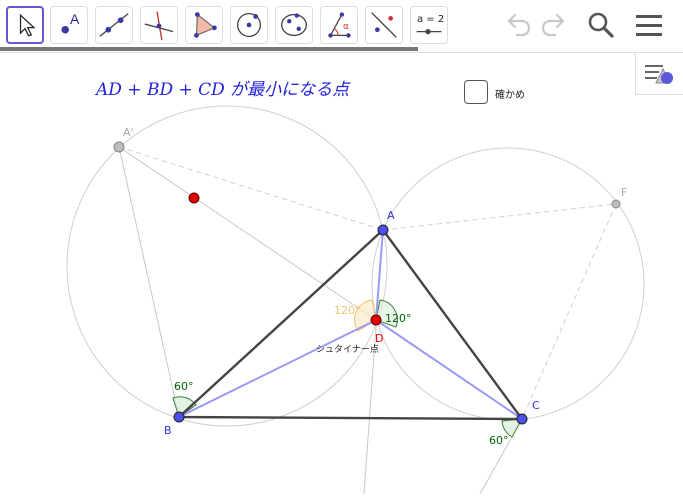 The width and height of the screenshot is (683, 498). What do you see at coordinates (119, 147) in the screenshot?
I see `point-a-prime` at bounding box center [119, 147].